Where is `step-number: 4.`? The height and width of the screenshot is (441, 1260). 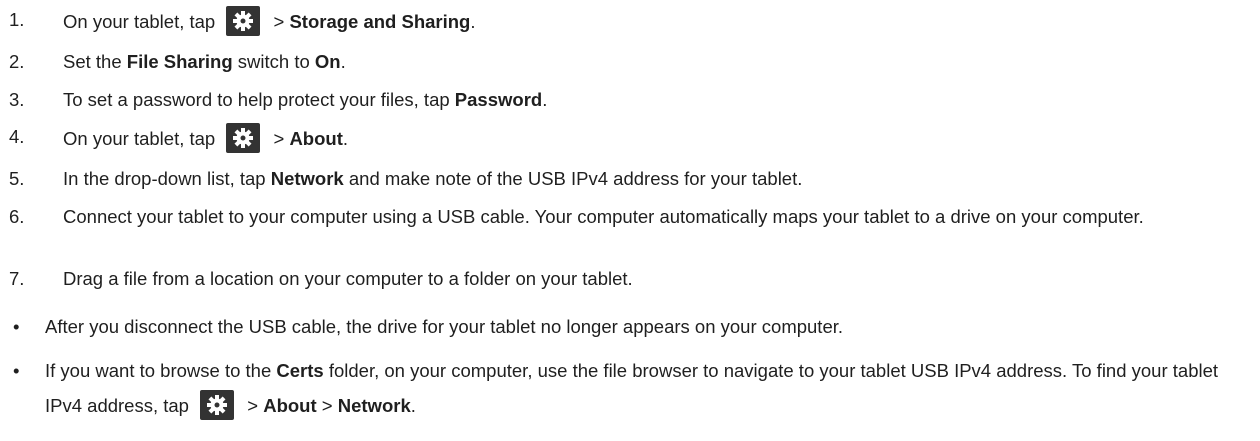 step-number: 4. is located at coordinates (17, 136).